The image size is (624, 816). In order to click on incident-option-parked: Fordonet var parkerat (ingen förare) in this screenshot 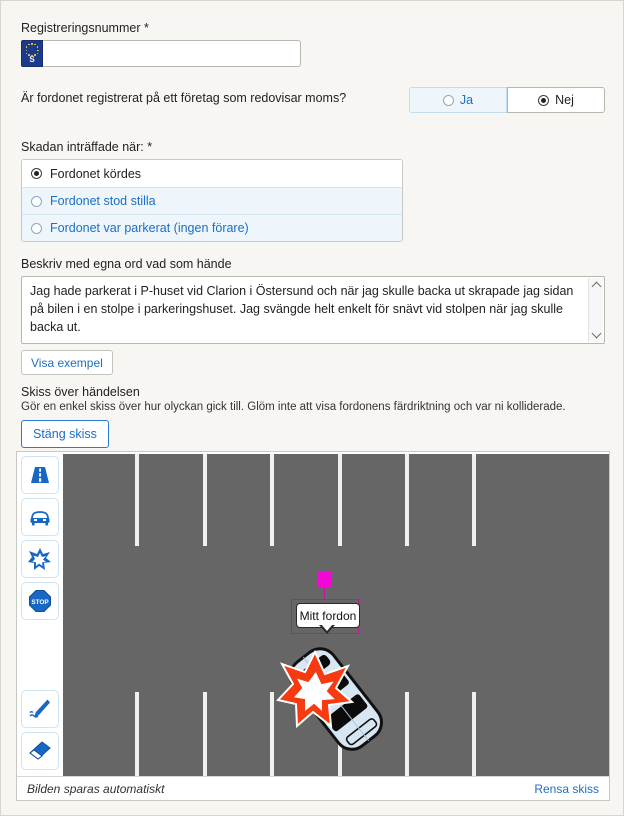, I will do `click(212, 227)`.